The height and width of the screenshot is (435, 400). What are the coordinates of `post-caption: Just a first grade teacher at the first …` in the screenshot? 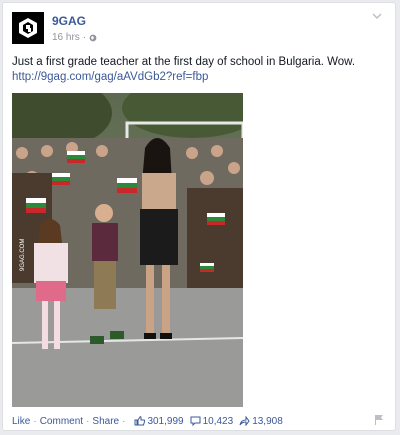 It's located at (184, 62).